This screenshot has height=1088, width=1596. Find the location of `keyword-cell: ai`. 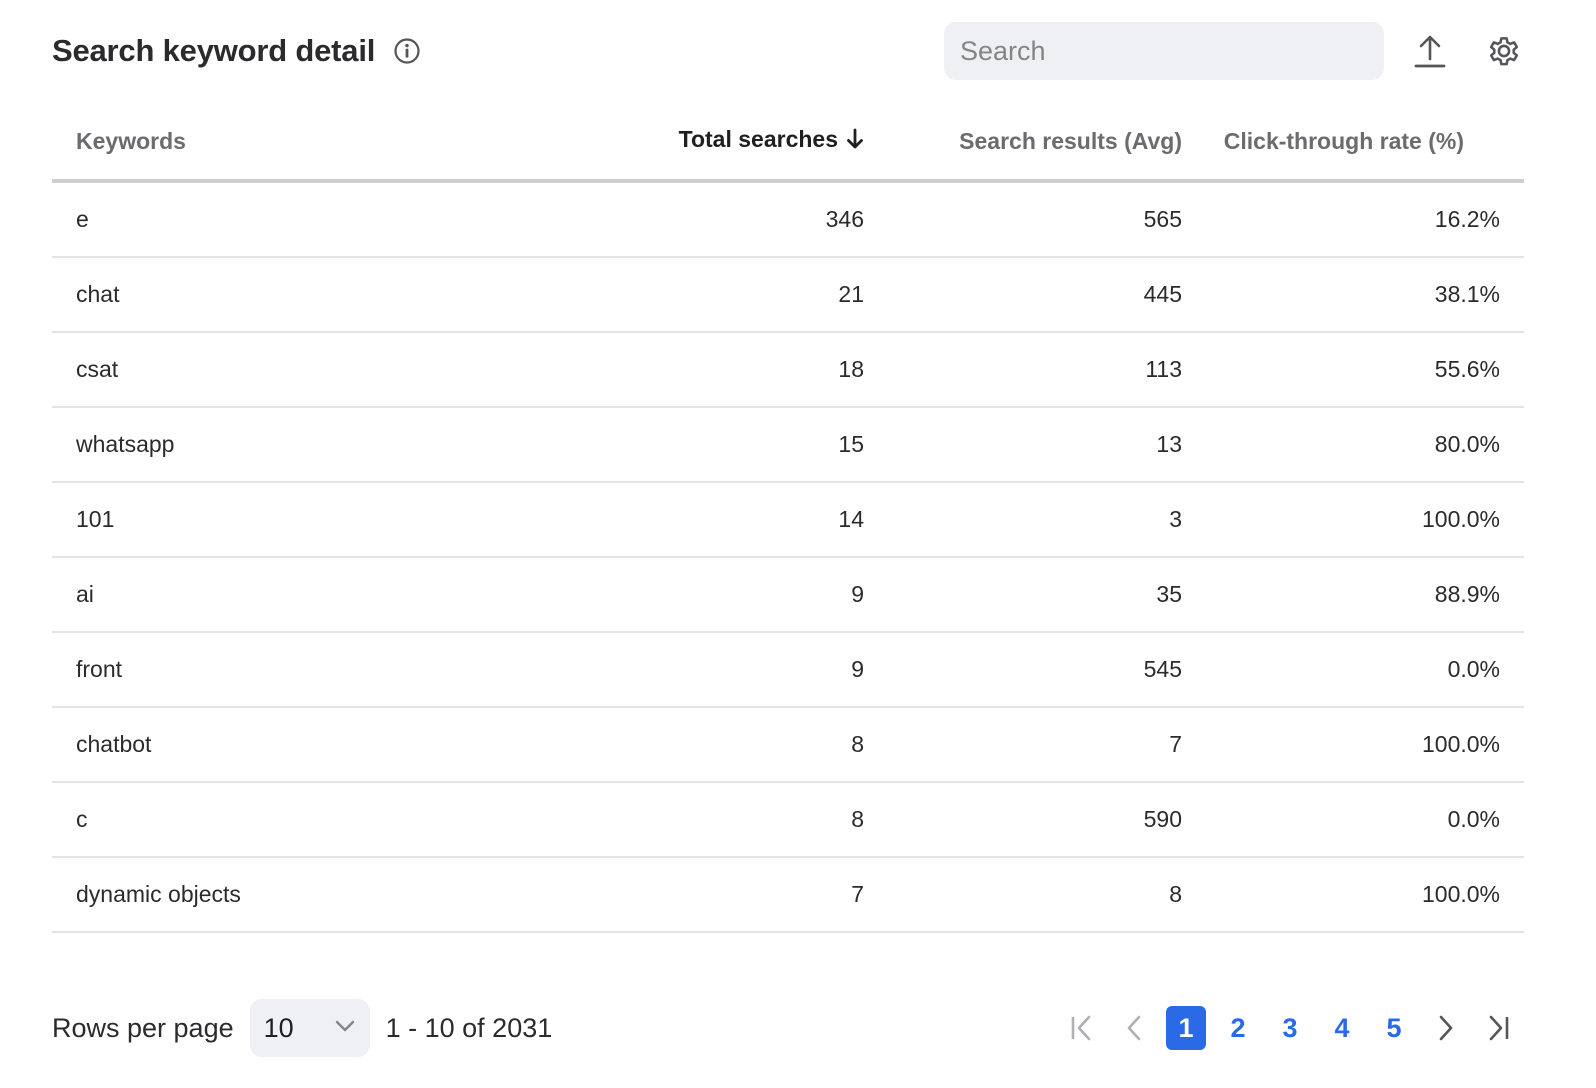

keyword-cell: ai is located at coordinates (334, 595).